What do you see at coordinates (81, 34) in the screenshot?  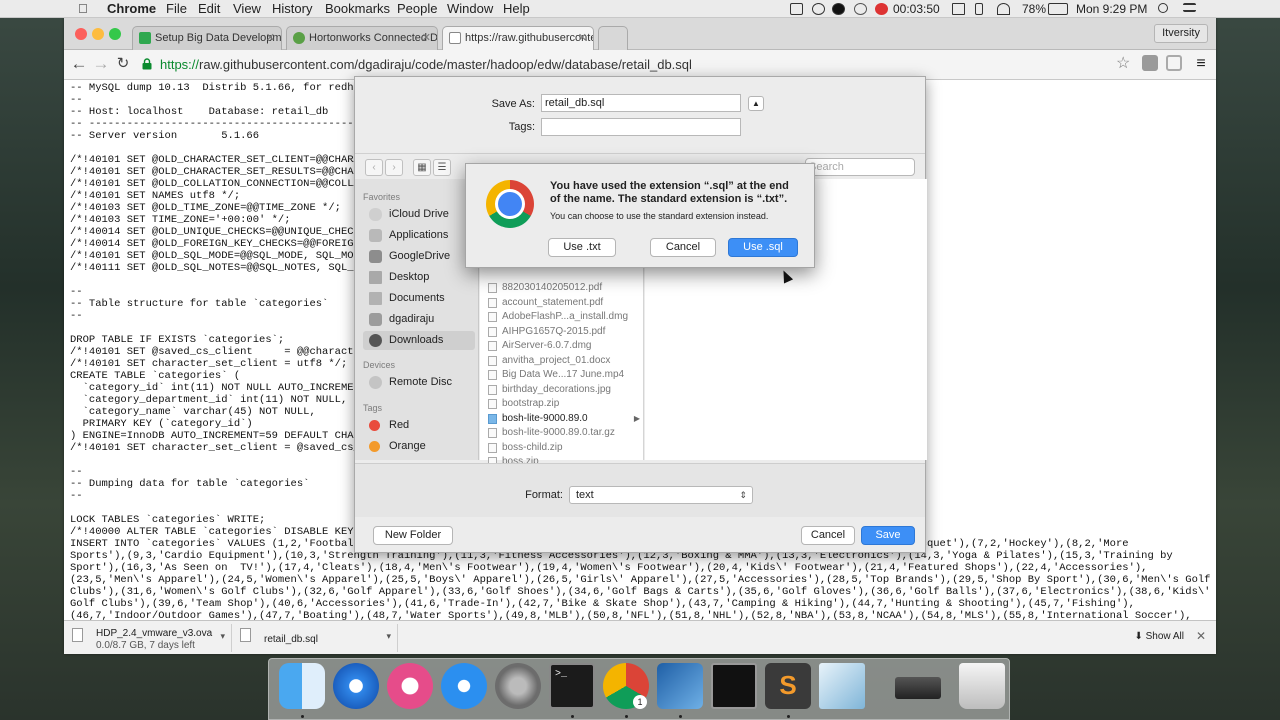 I see `close-window-icon` at bounding box center [81, 34].